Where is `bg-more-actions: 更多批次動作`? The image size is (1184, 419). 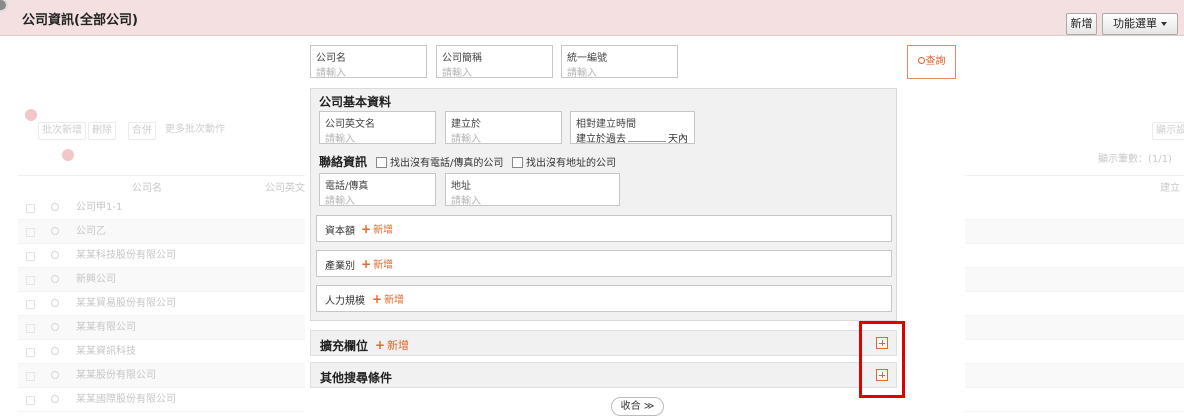
bg-more-actions: 更多批次動作 is located at coordinates (195, 129).